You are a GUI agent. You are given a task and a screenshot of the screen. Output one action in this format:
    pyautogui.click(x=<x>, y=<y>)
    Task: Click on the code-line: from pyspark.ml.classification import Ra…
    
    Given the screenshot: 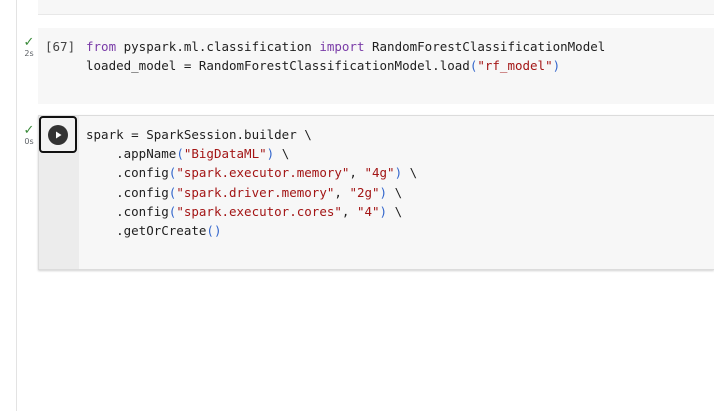 What is the action you would take?
    pyautogui.click(x=345, y=46)
    